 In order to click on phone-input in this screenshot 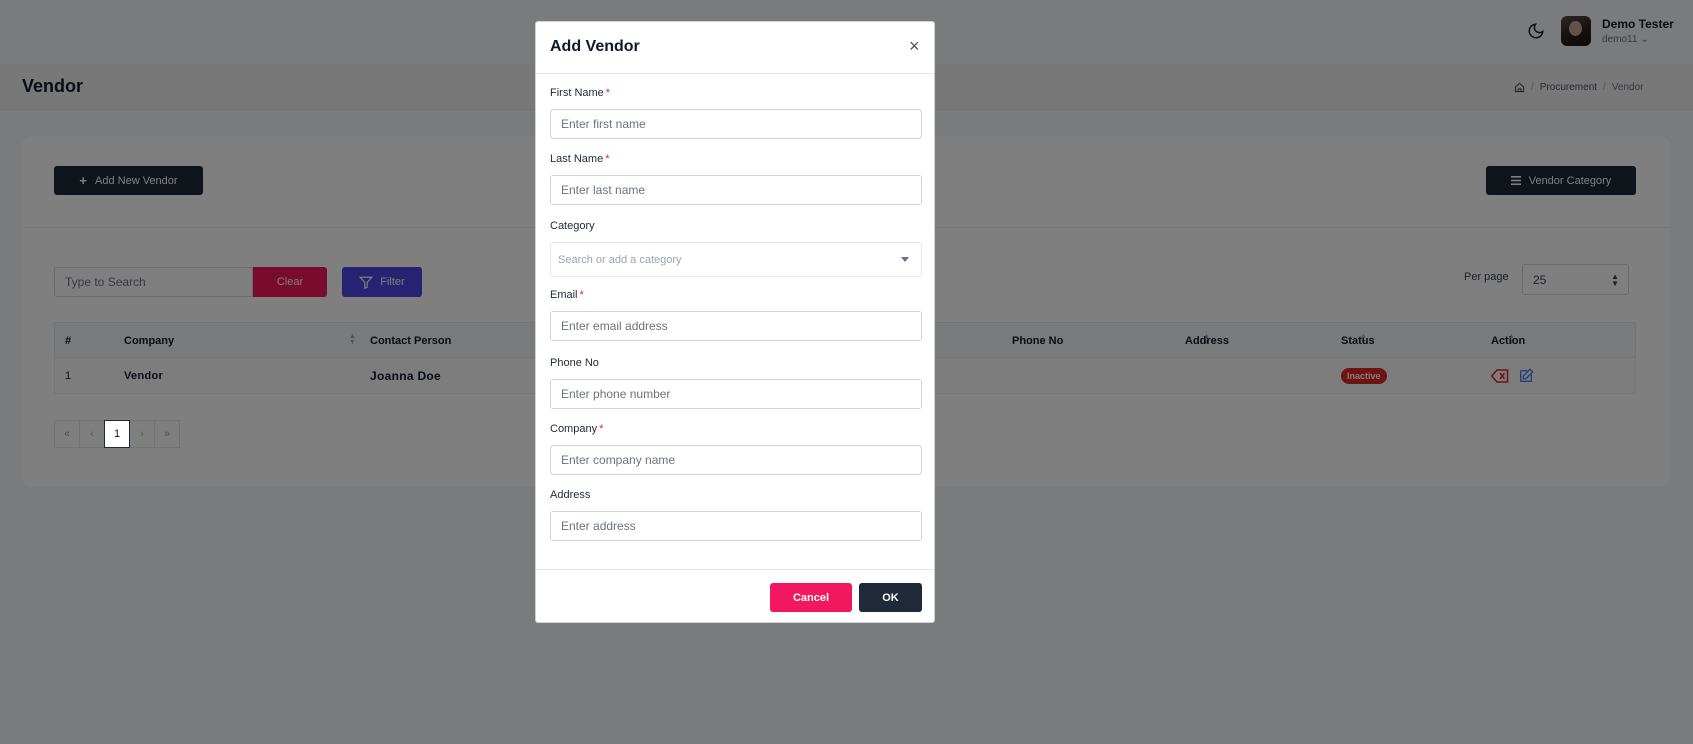, I will do `click(736, 394)`.